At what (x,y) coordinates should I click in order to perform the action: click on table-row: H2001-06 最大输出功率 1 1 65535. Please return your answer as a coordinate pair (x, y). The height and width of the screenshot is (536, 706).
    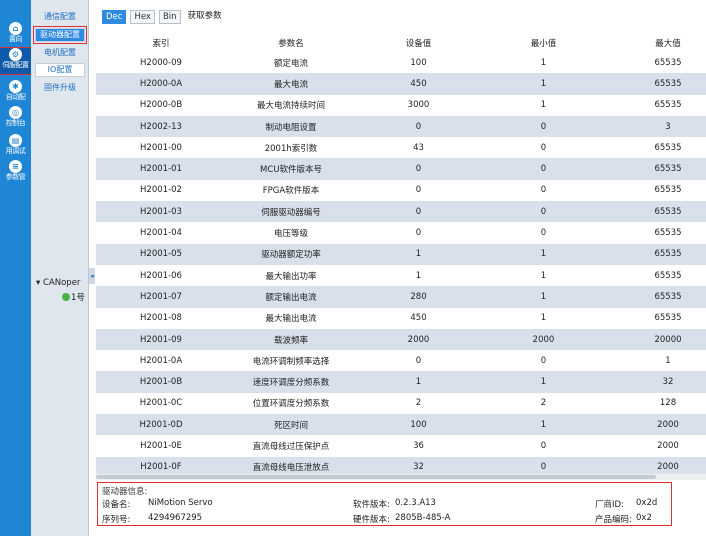
    Looking at the image, I should click on (401, 275).